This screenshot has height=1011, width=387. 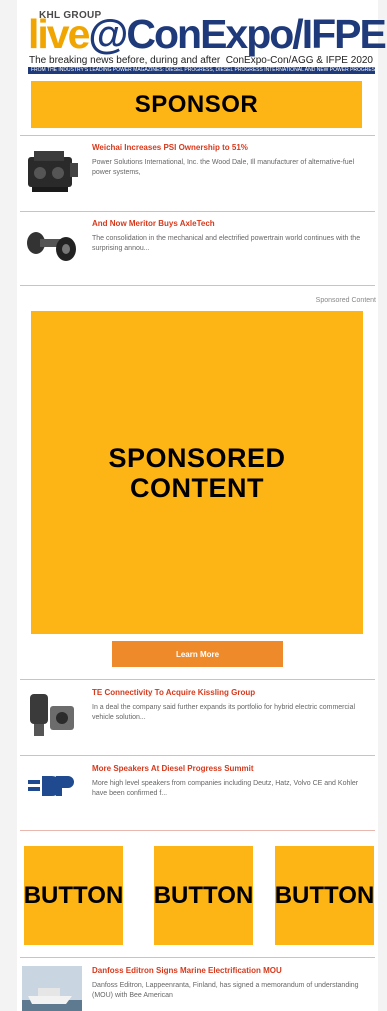 I want to click on article-title: More Speakers At Diesel Progress Summit, so click(x=173, y=768).